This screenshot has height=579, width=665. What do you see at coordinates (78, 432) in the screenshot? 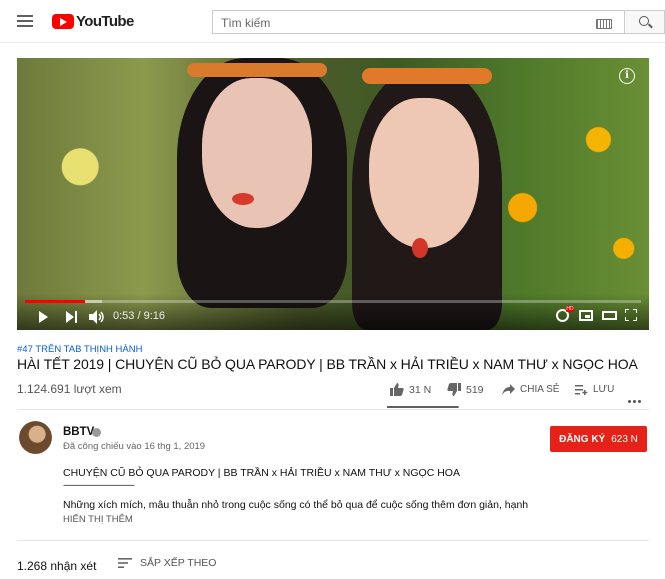
I see `channel-name: BBTV` at bounding box center [78, 432].